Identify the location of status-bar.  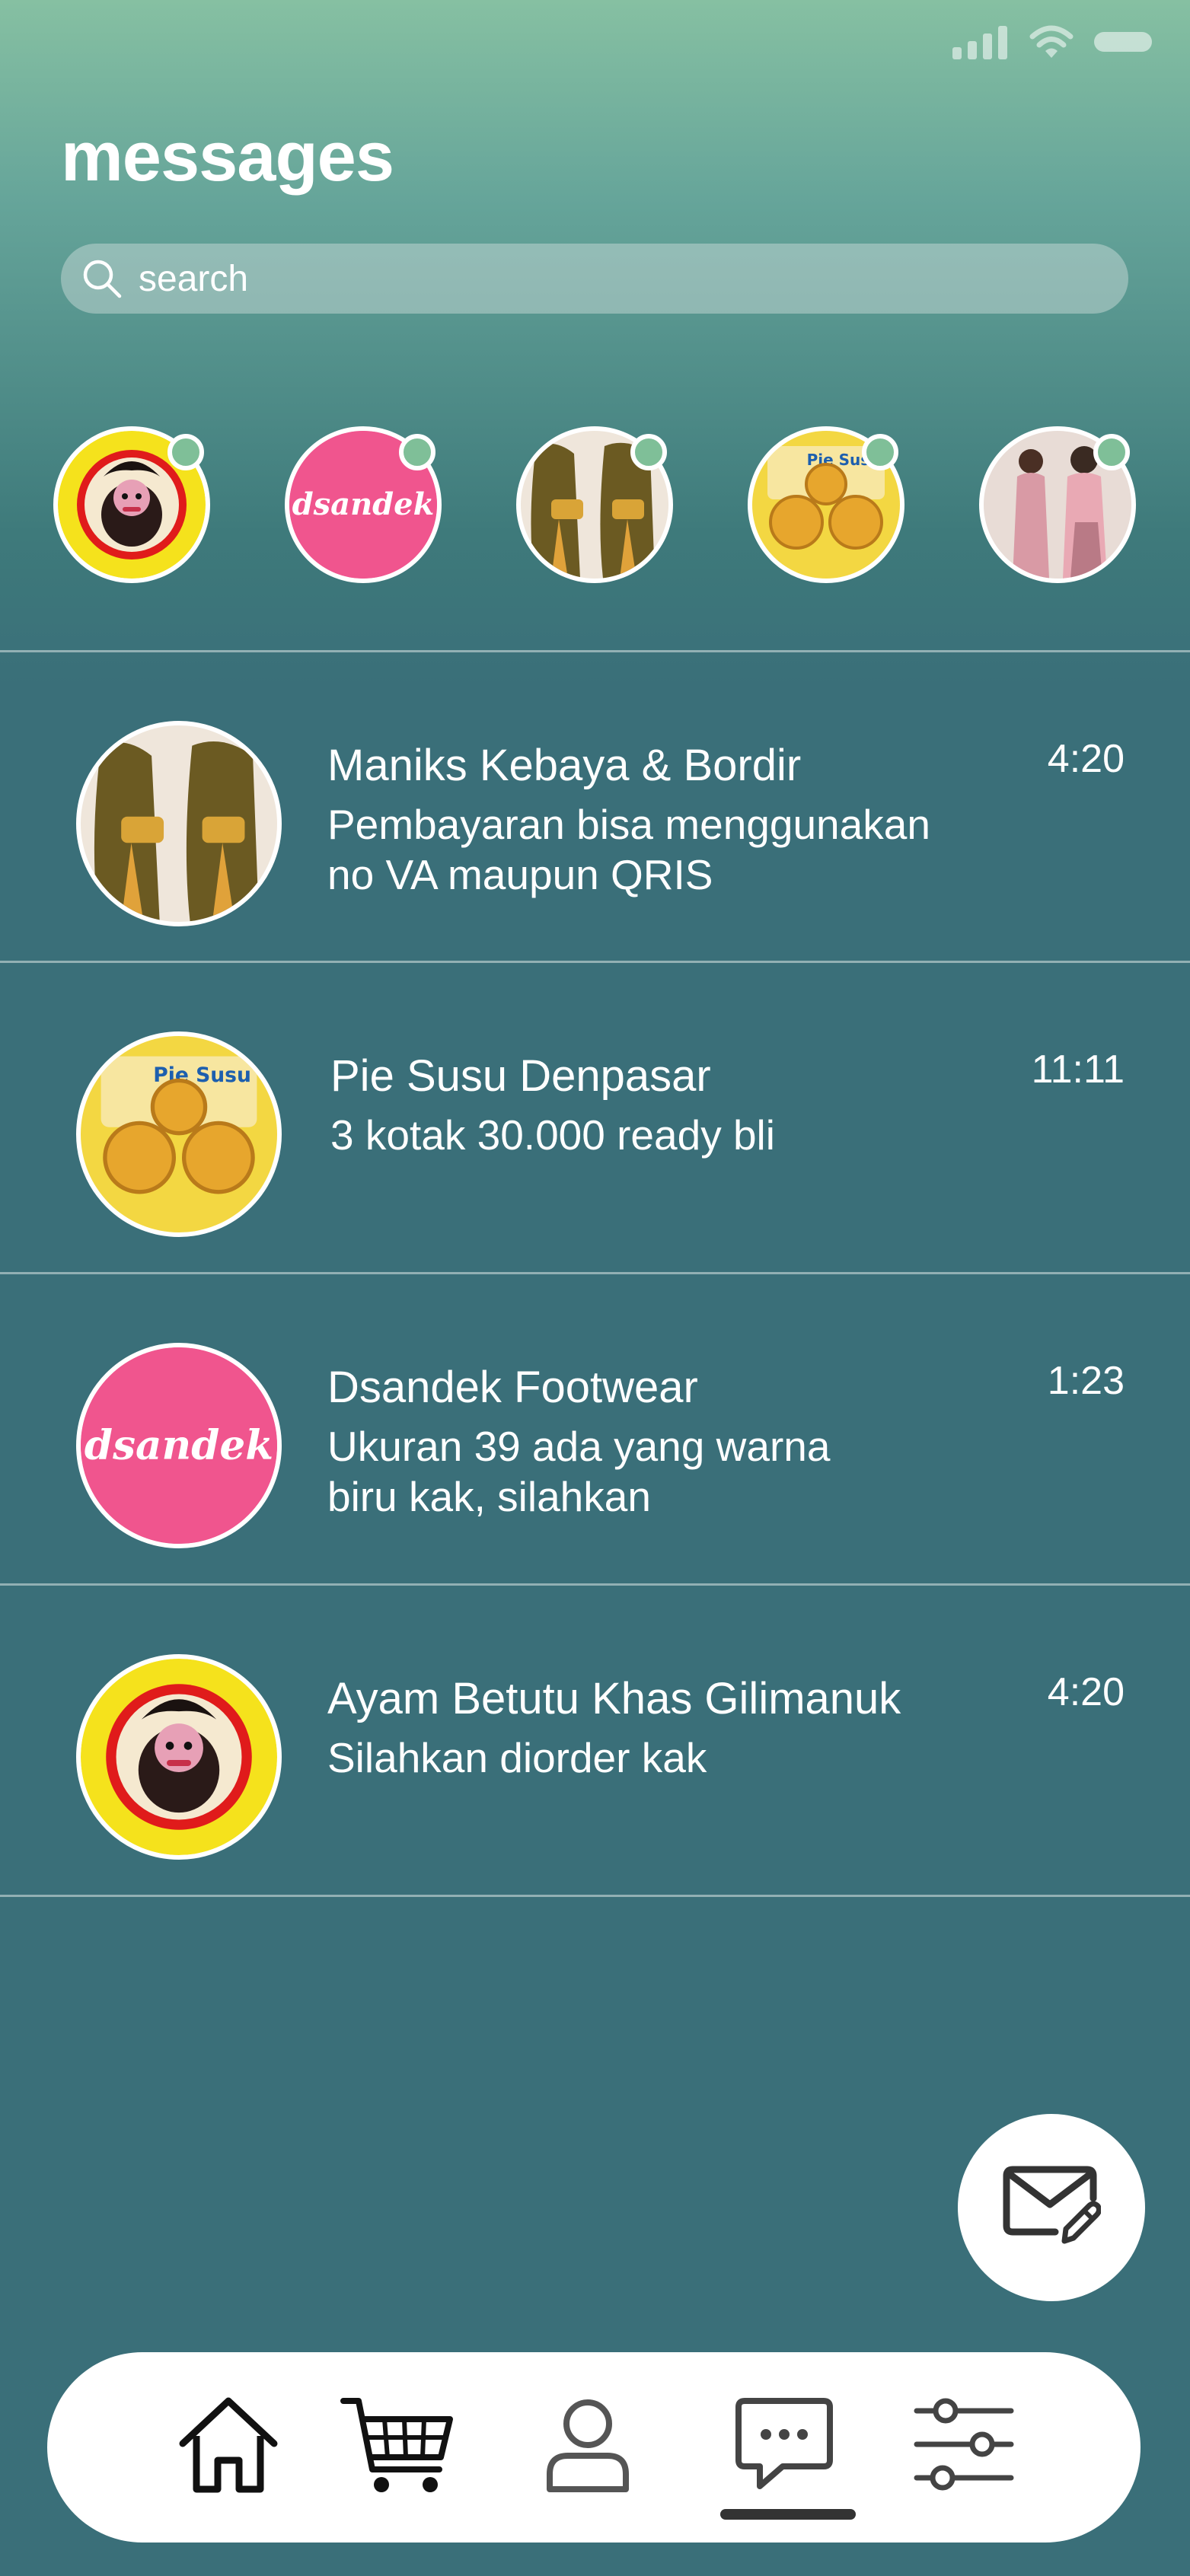
(1052, 44).